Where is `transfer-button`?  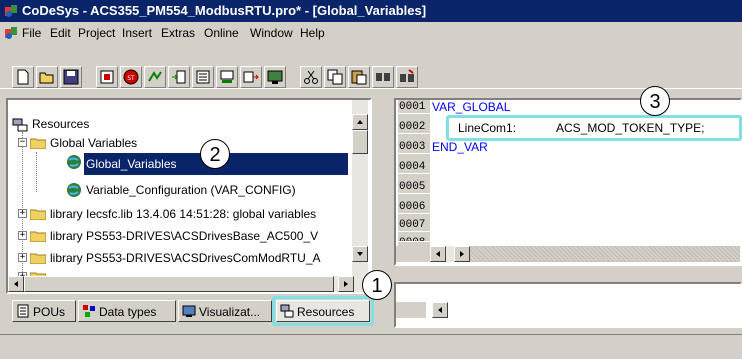
transfer-button is located at coordinates (251, 77).